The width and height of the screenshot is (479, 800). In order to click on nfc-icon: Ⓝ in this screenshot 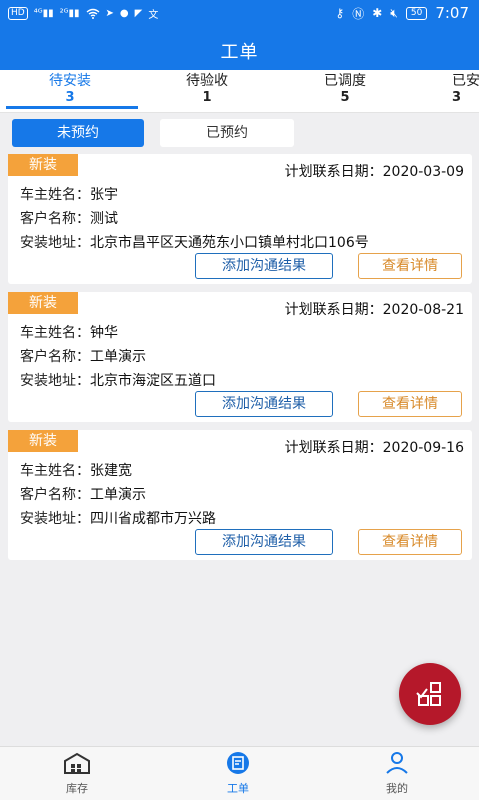, I will do `click(358, 13)`.